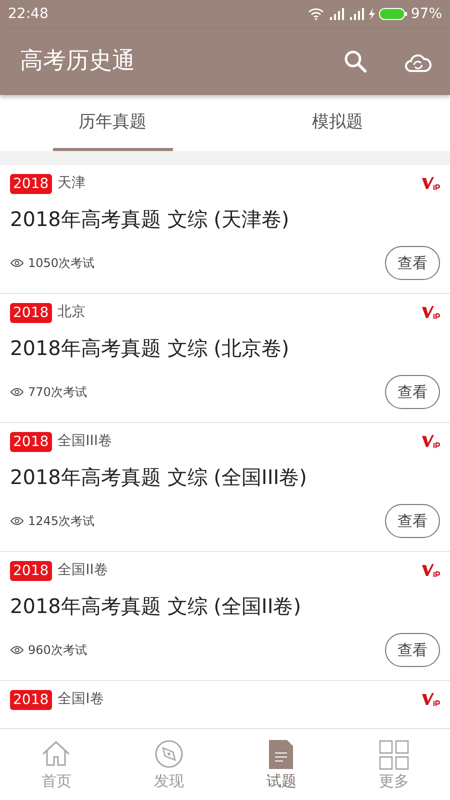  I want to click on view-count: 1245次考试, so click(61, 521).